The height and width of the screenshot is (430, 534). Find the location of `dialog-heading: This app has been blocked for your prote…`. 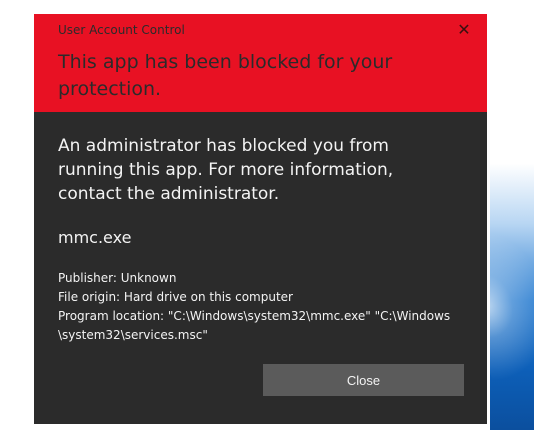

dialog-heading: This app has been blocked for your prote… is located at coordinates (225, 75).